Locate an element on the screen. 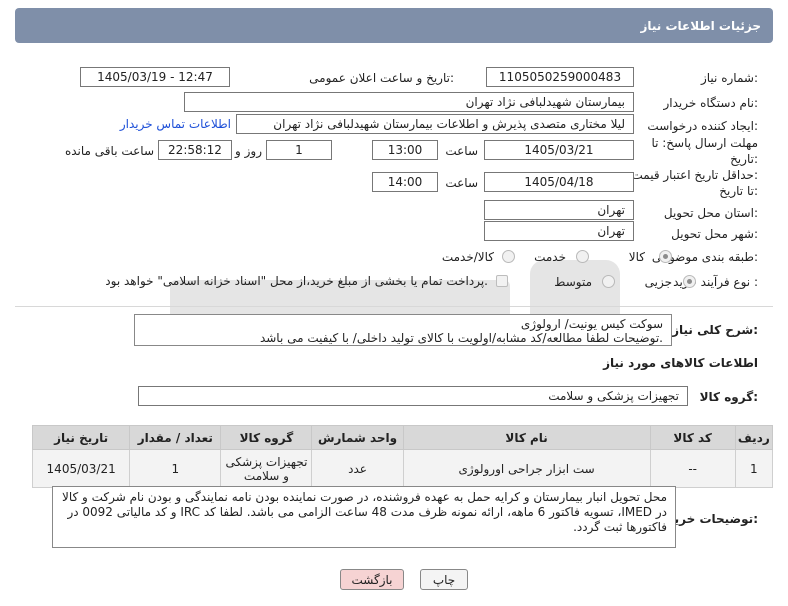  col-name: نام کالا is located at coordinates (526, 437).